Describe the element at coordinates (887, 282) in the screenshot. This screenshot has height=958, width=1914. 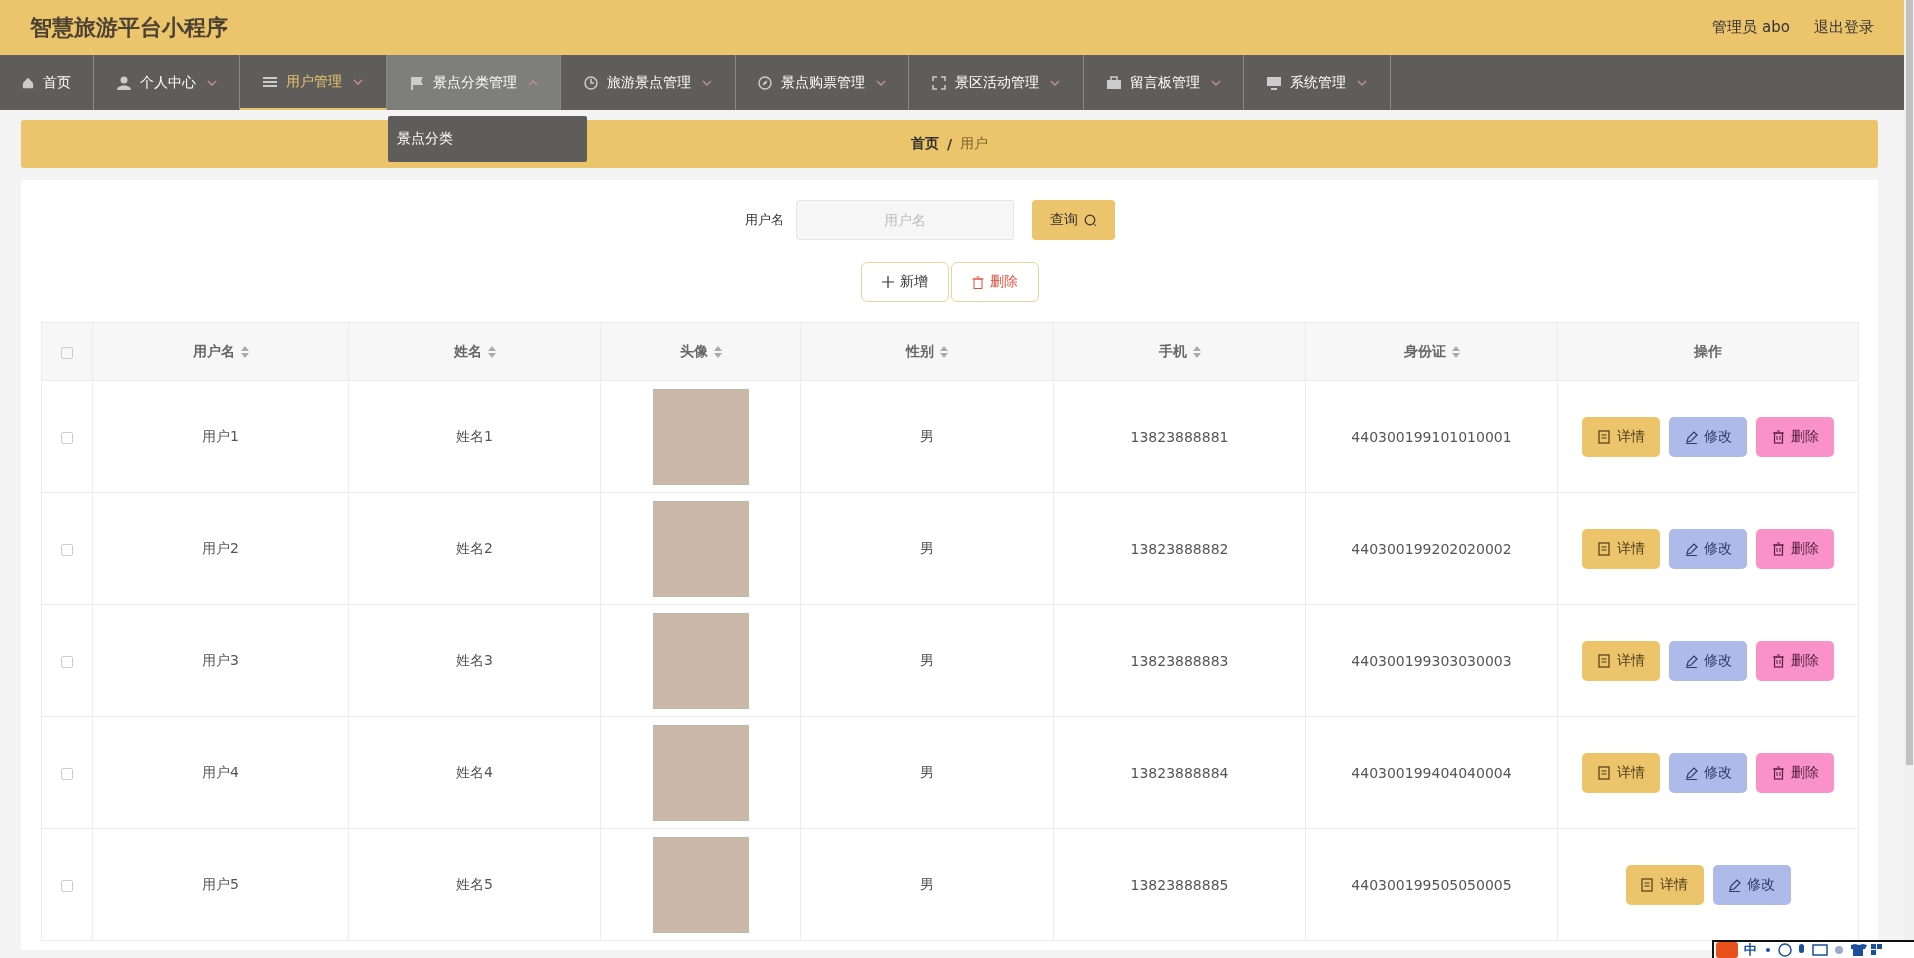
I see `plus-icon` at that location.